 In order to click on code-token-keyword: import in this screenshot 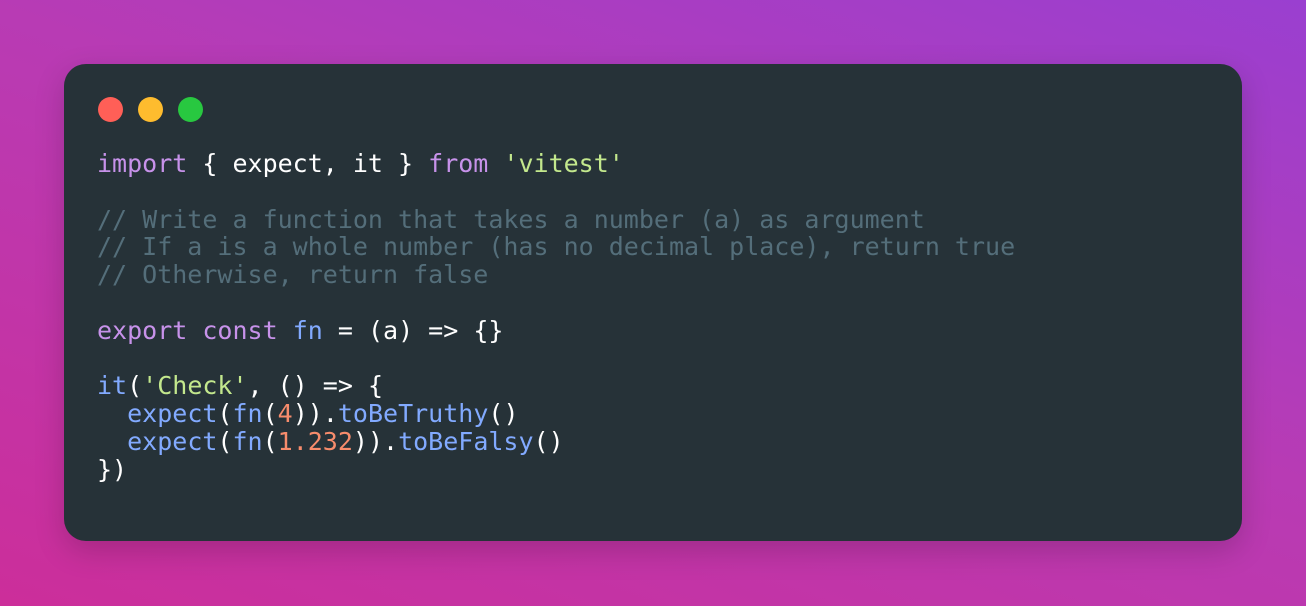, I will do `click(142, 163)`.